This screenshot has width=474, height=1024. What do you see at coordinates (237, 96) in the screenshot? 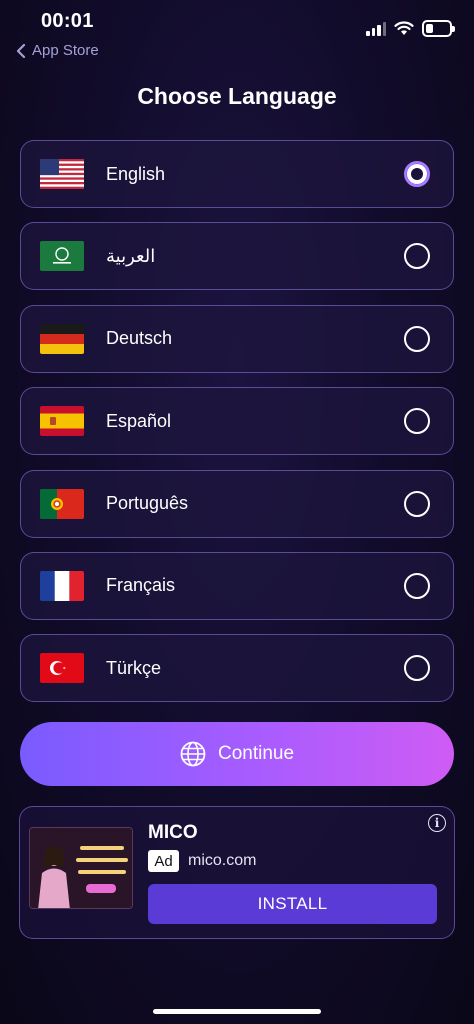
I see `page-title: Choose Language` at bounding box center [237, 96].